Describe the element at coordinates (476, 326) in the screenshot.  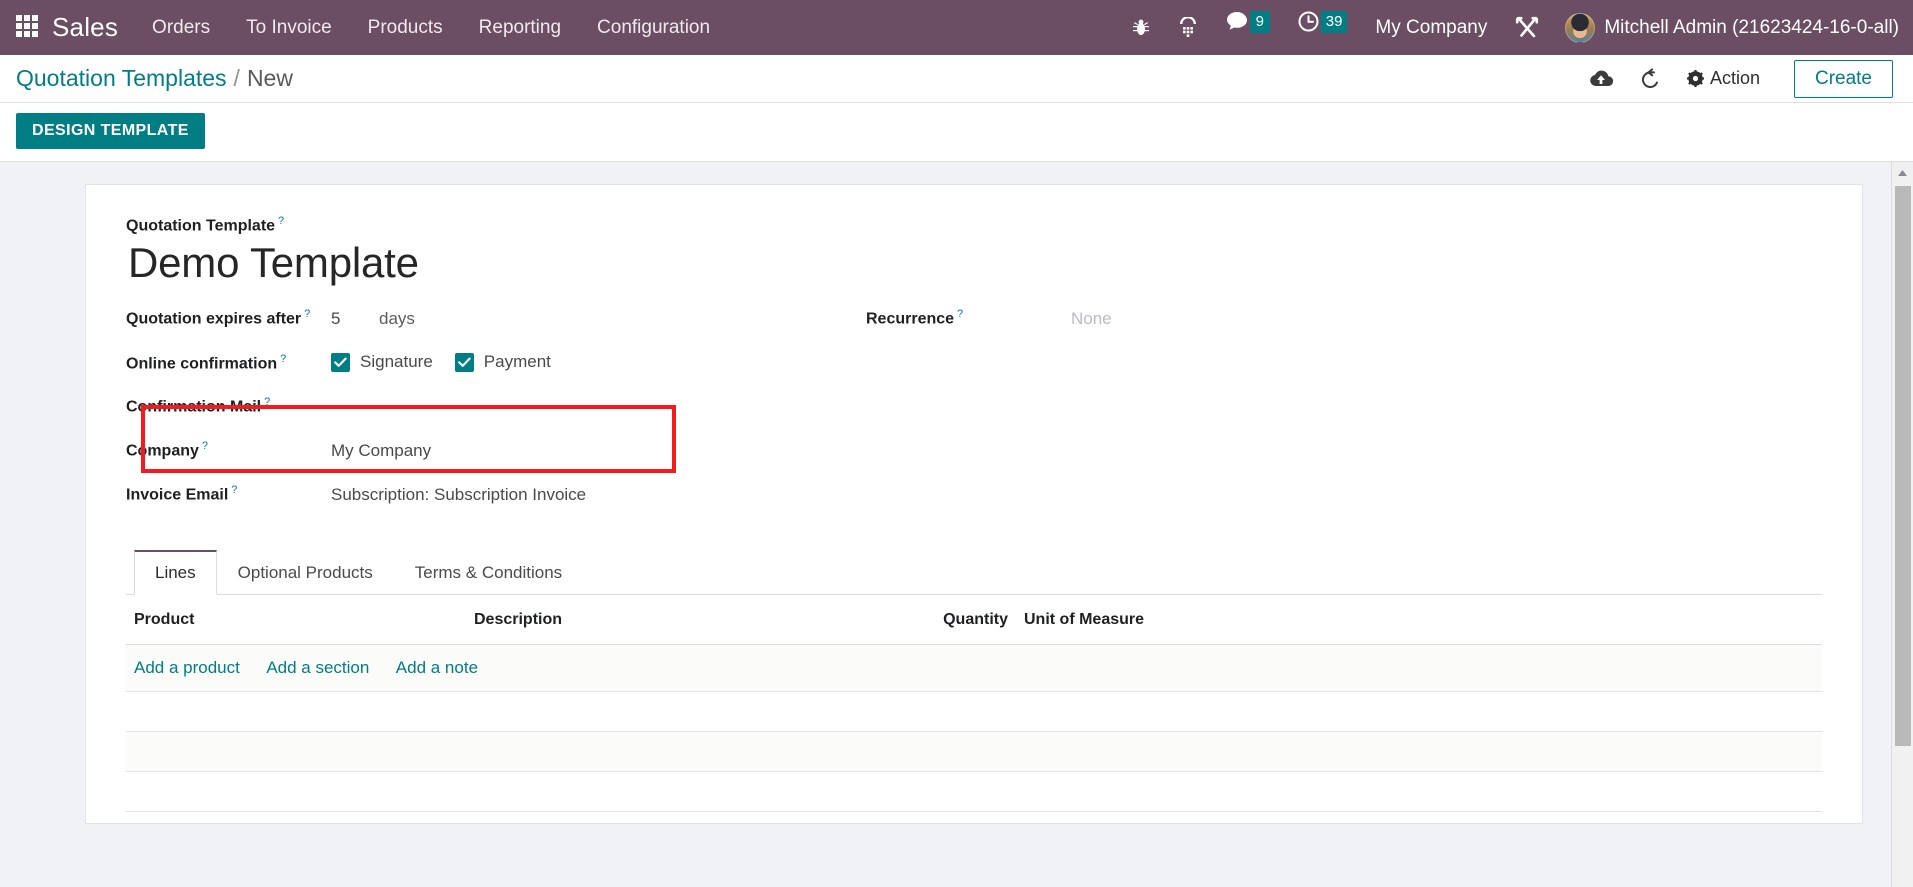
I see `field-row-quotation-expires-after: Quotation expires after? 5 days` at that location.